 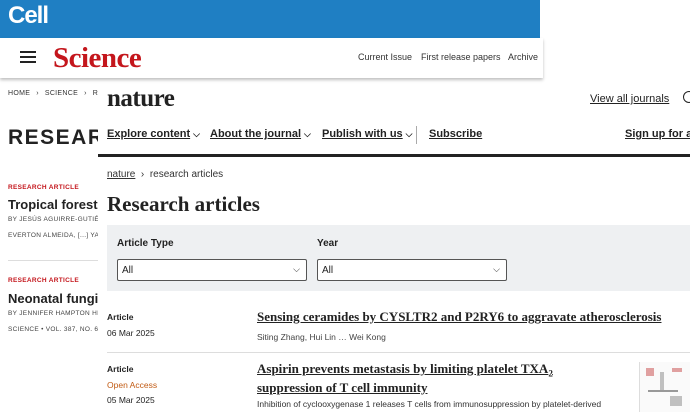 I want to click on nav-about-journal: About the journal ⌵, so click(x=260, y=134).